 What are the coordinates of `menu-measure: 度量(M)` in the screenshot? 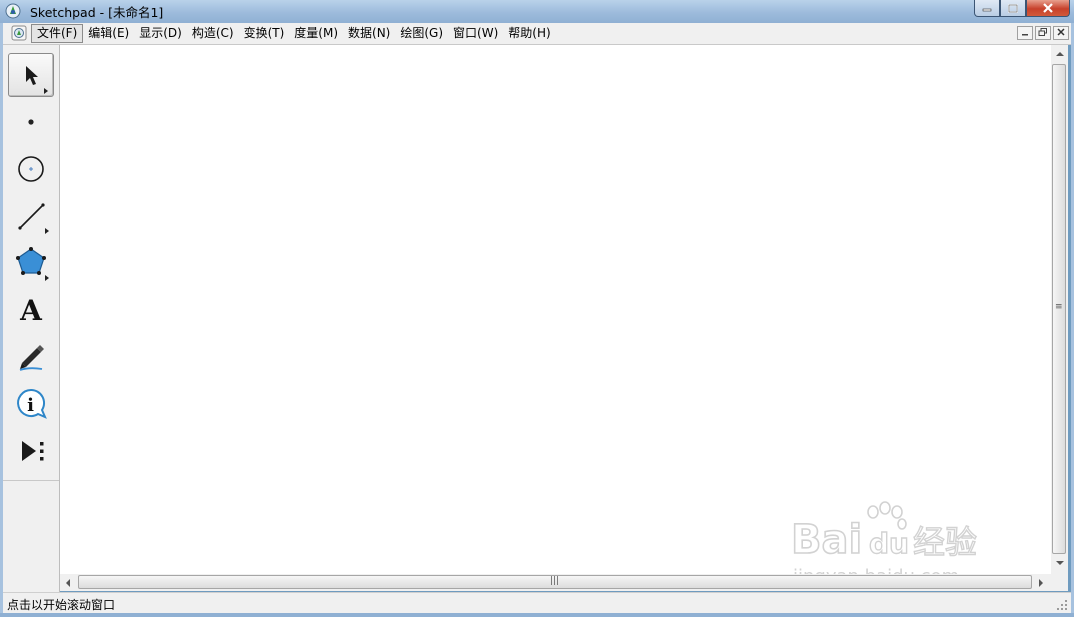 It's located at (316, 33).